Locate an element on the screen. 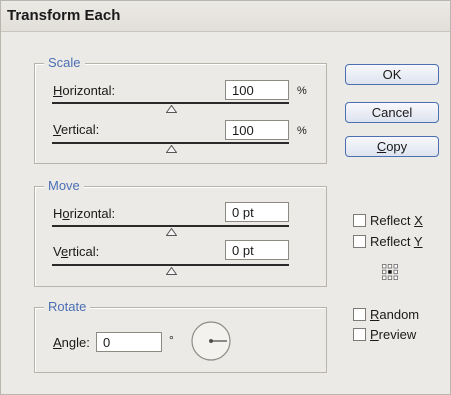 The height and width of the screenshot is (395, 451). scale-vertical-input is located at coordinates (257, 130).